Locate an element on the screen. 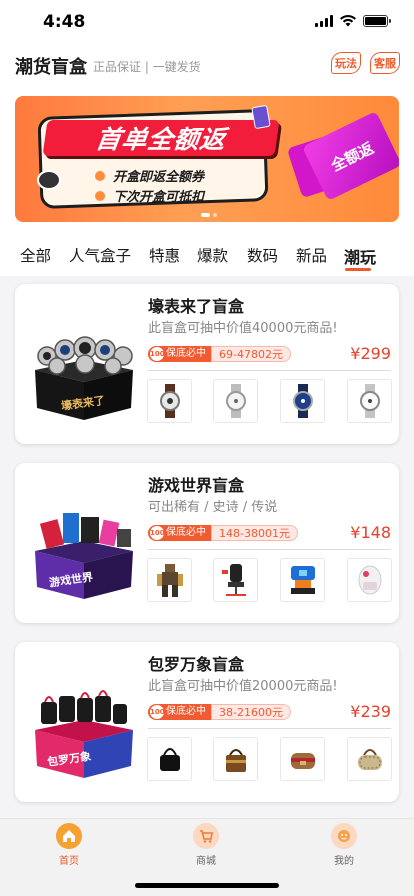  robot-figure-icon is located at coordinates (169, 580).